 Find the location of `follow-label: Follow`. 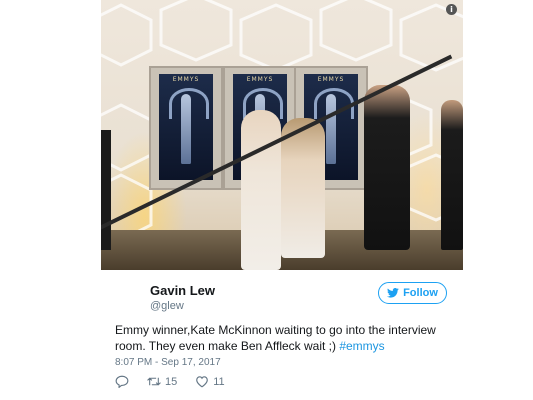

follow-label: Follow is located at coordinates (420, 293).